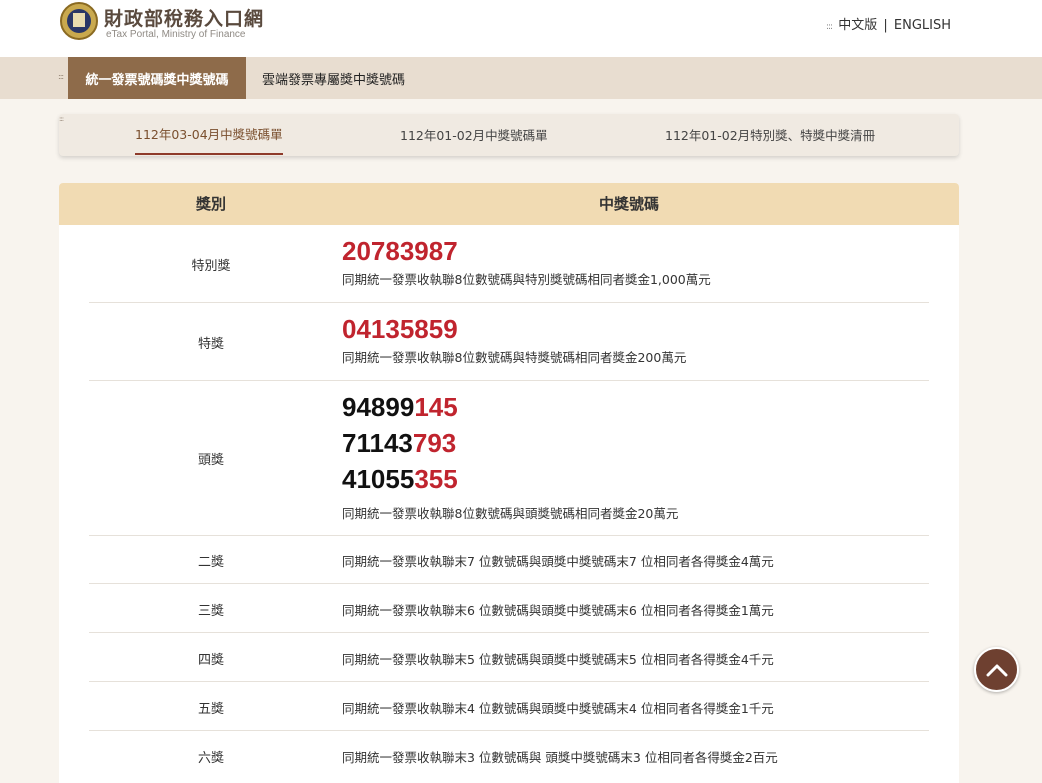 Image resolution: width=1042 pixels, height=783 pixels. I want to click on table-row-fourth-prize: 四獎 同期統一發票收執聯末5 位數號碼與頭獎中獎號碼末5 位相同者各得獎金4千元, so click(509, 657).